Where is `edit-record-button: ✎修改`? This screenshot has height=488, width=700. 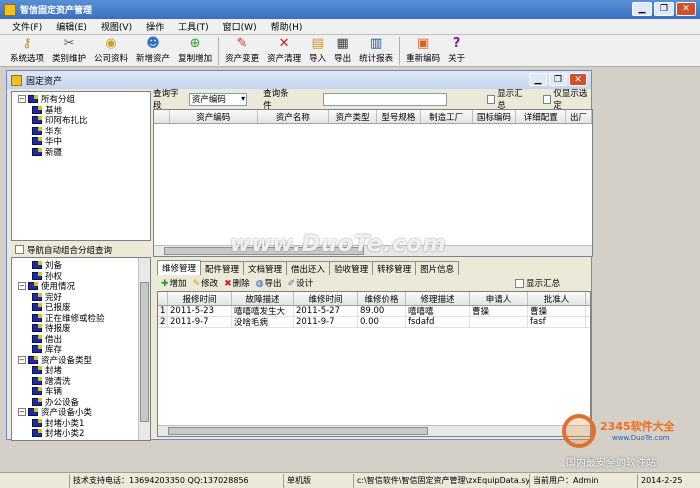 edit-record-button: ✎修改 is located at coordinates (206, 283).